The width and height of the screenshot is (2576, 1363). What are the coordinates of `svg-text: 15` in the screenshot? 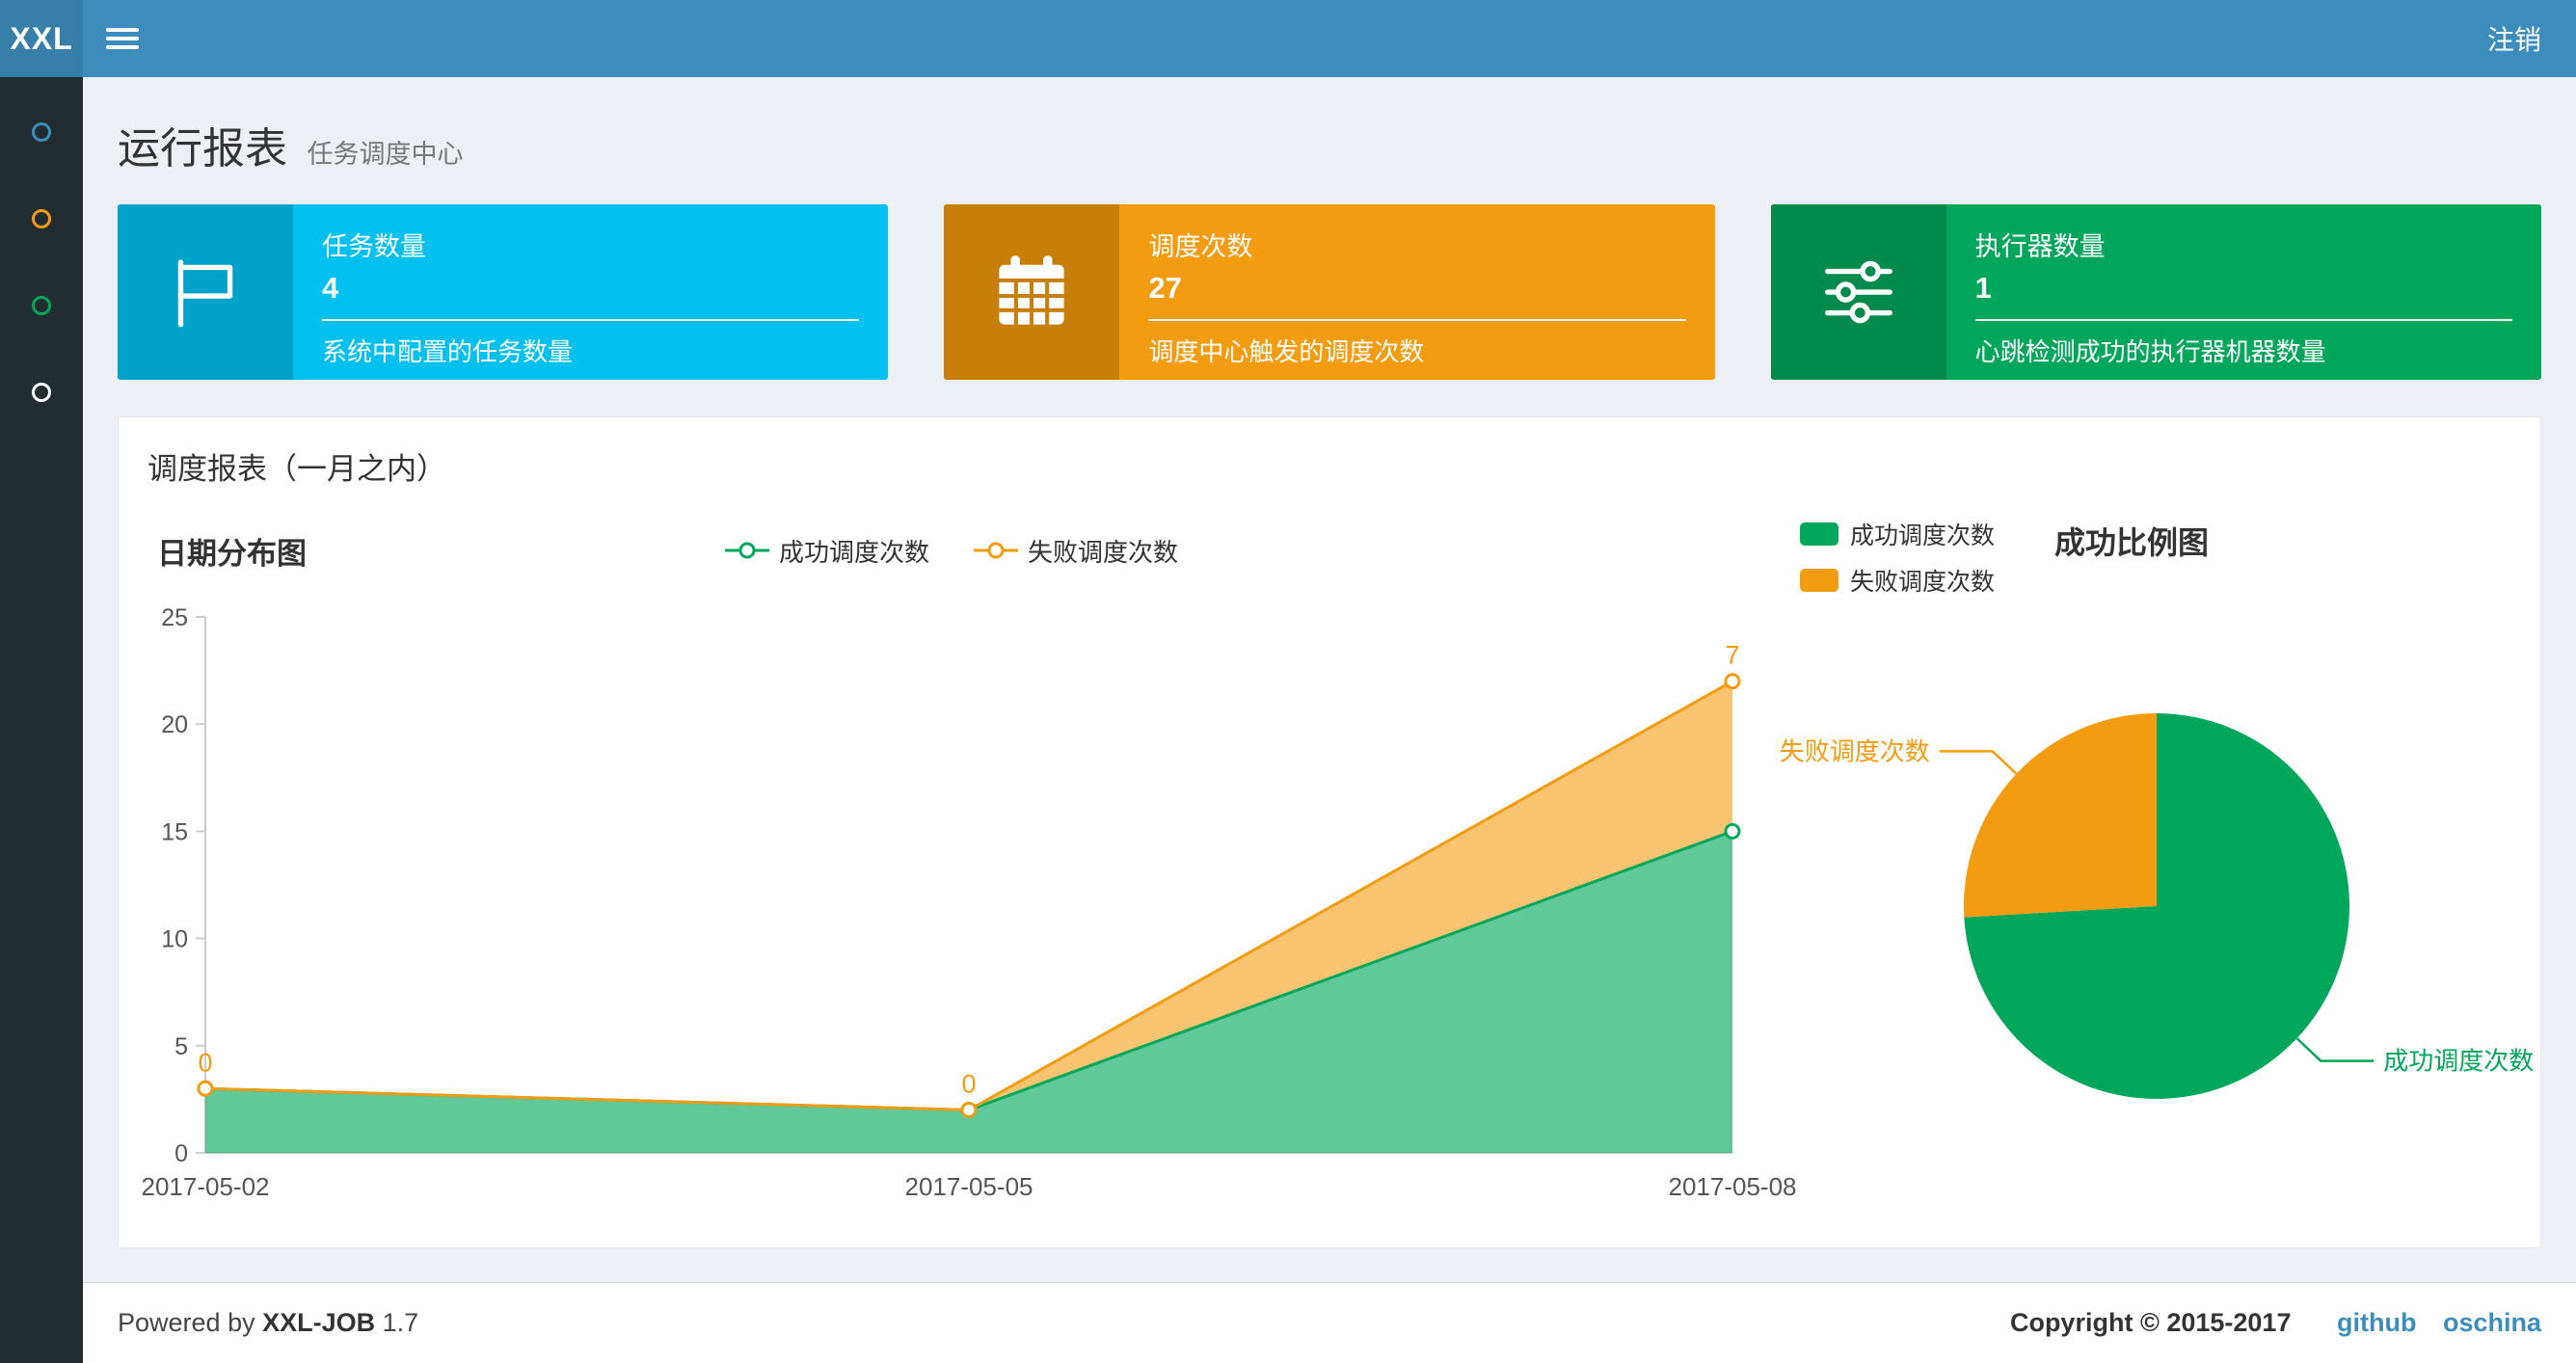 It's located at (175, 831).